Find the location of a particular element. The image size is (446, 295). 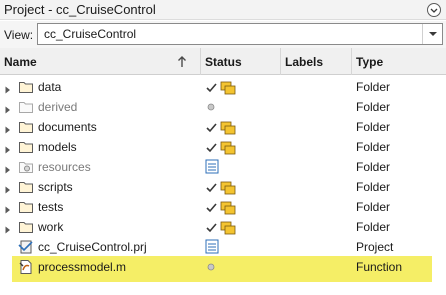

table-row: derived Folder is located at coordinates (223, 107).